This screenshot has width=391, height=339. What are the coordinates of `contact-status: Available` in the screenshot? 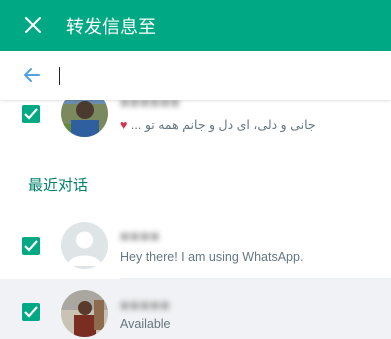 It's located at (145, 324).